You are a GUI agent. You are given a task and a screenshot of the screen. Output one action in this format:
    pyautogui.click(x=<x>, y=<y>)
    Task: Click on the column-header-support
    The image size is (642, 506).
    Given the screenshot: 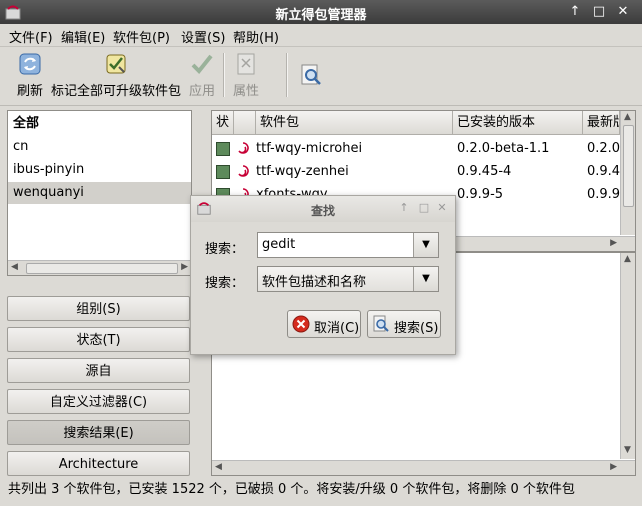 What is the action you would take?
    pyautogui.click(x=245, y=123)
    